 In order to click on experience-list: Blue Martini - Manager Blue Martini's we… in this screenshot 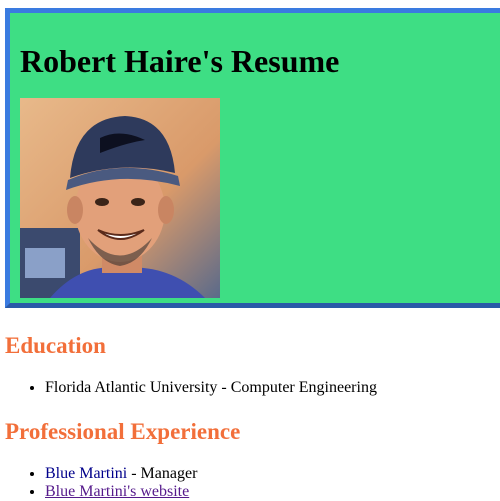, I will do `click(98, 483)`.